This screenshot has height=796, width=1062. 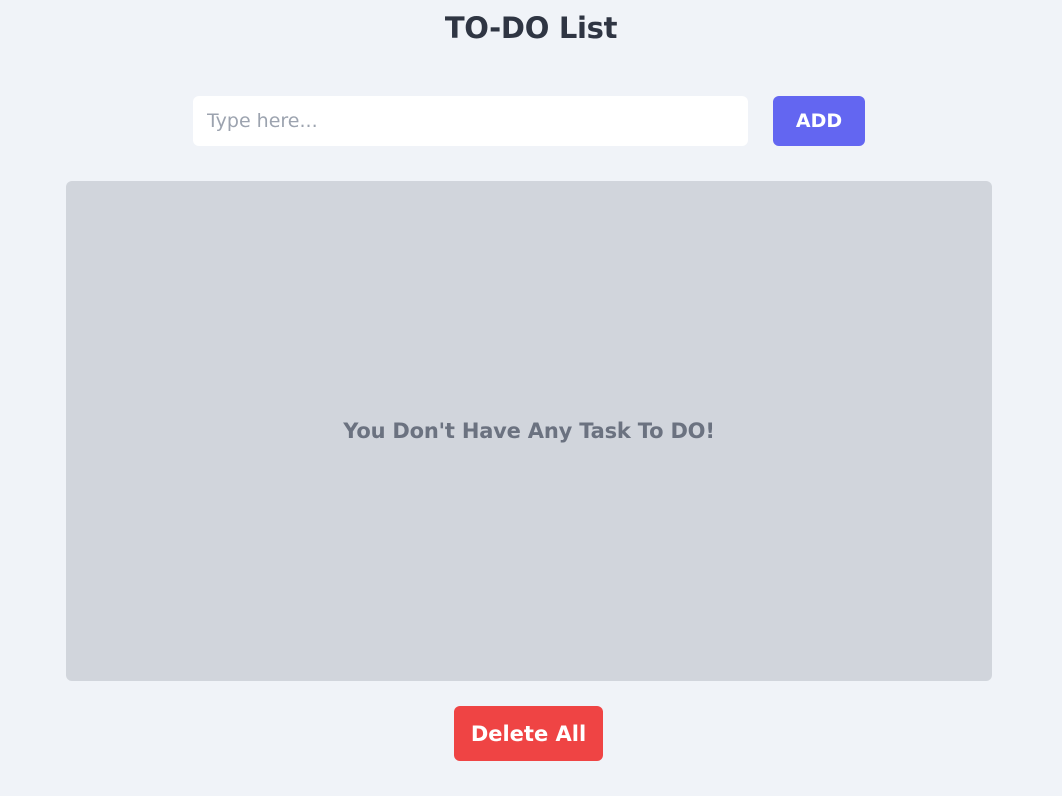 I want to click on delete-all-button: Delete All, so click(x=528, y=733).